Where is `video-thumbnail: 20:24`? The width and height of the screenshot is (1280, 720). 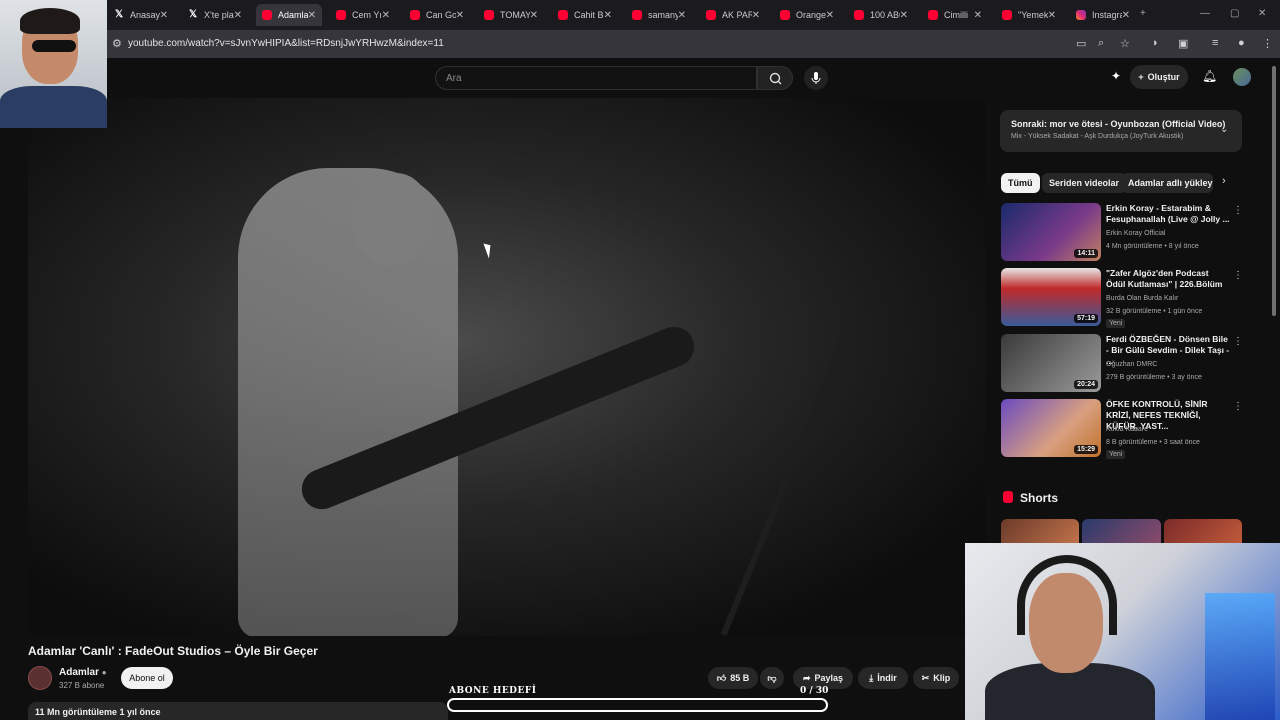
video-thumbnail: 20:24 is located at coordinates (1051, 363).